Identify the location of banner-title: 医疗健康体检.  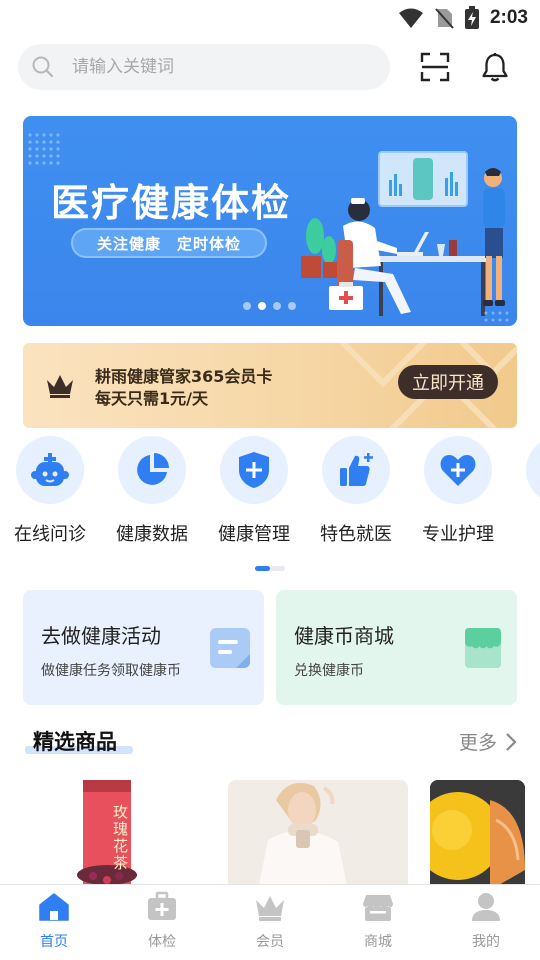
(171, 202).